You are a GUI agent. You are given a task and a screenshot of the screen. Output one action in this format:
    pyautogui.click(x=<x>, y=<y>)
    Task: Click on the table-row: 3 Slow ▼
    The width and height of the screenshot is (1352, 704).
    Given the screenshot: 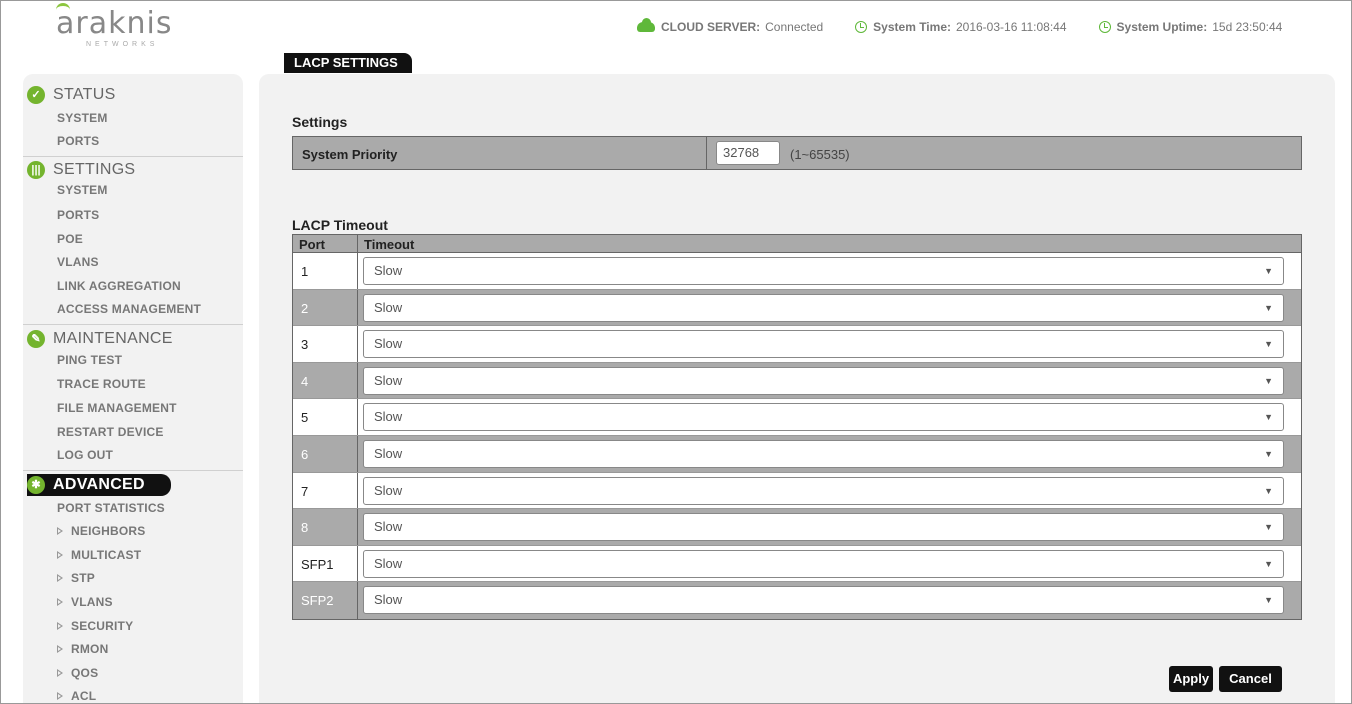 What is the action you would take?
    pyautogui.click(x=797, y=344)
    